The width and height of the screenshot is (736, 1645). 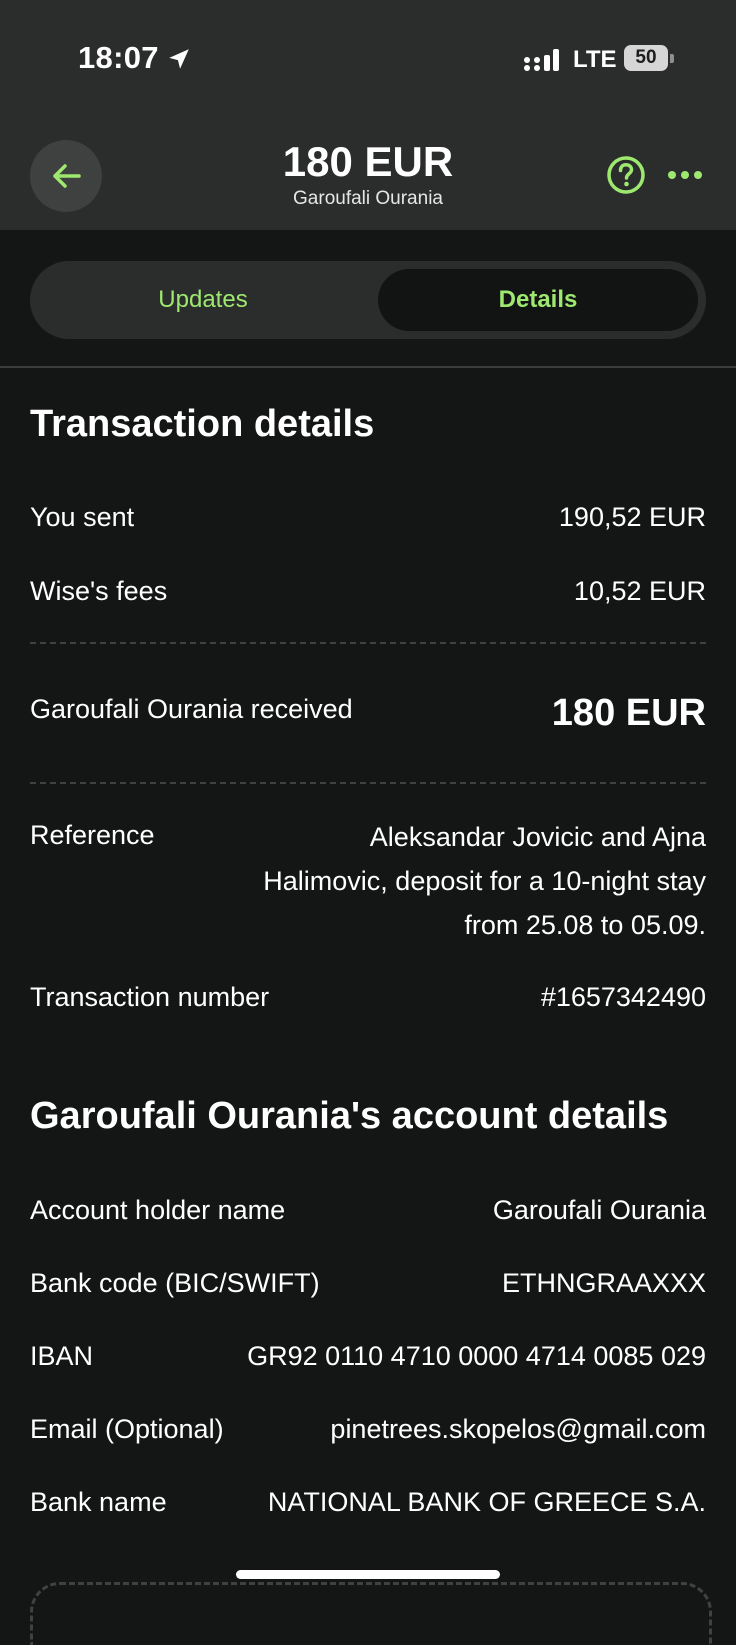 What do you see at coordinates (371, 1613) in the screenshot?
I see `bottom-card` at bounding box center [371, 1613].